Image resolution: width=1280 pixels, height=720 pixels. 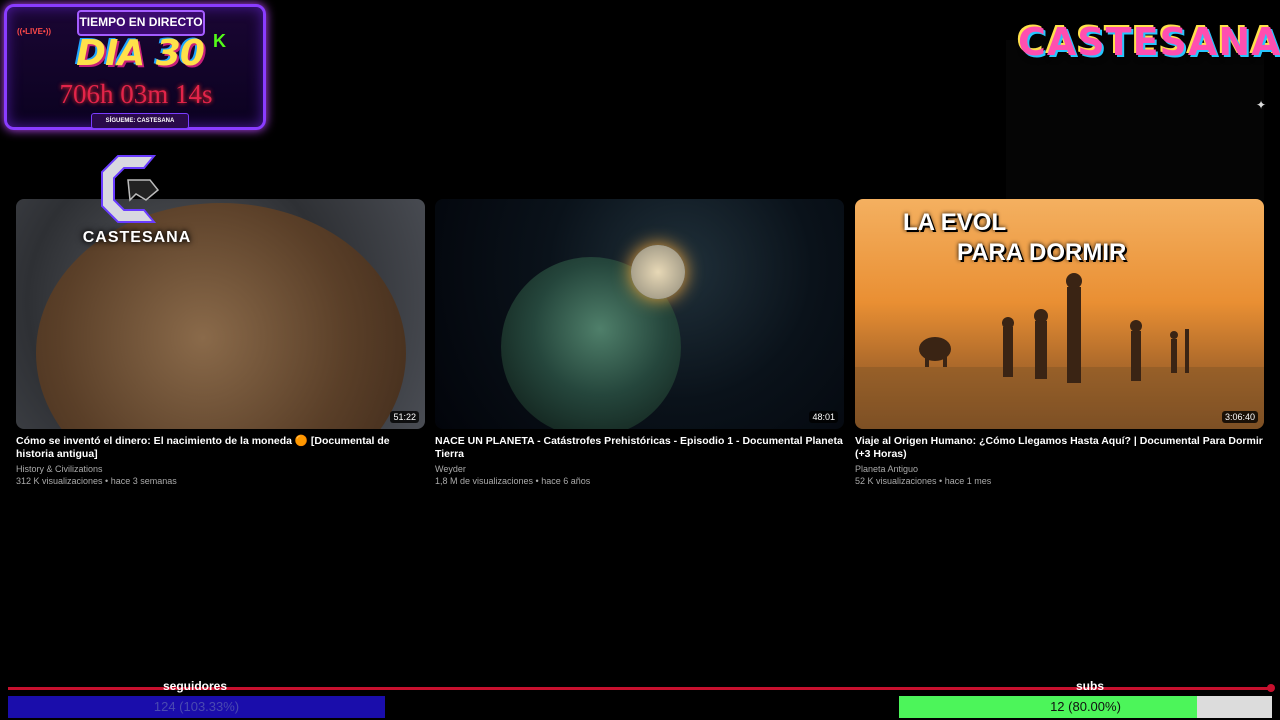 What do you see at coordinates (137, 237) in the screenshot?
I see `brand-logo-text: CASTESANA` at bounding box center [137, 237].